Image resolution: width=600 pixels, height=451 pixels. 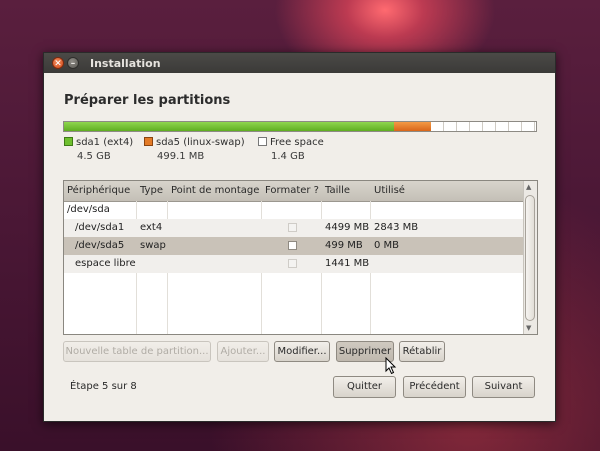 I want to click on ext4-swatch-icon, so click(x=68, y=141).